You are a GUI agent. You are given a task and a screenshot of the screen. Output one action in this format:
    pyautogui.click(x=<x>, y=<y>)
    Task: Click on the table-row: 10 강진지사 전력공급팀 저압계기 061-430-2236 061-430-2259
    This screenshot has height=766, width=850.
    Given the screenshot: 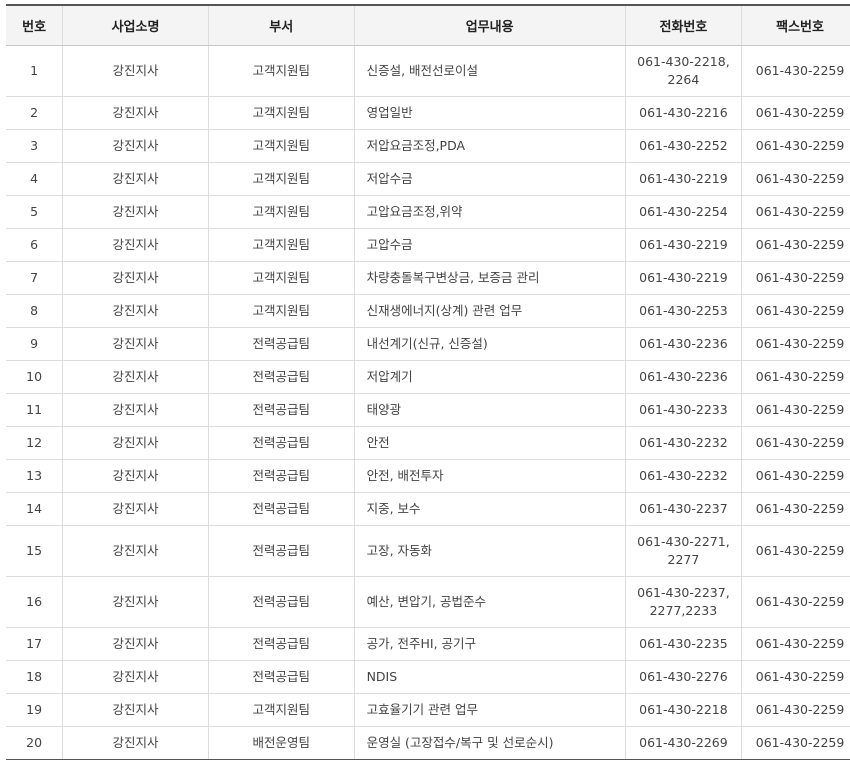 What is the action you would take?
    pyautogui.click(x=428, y=377)
    